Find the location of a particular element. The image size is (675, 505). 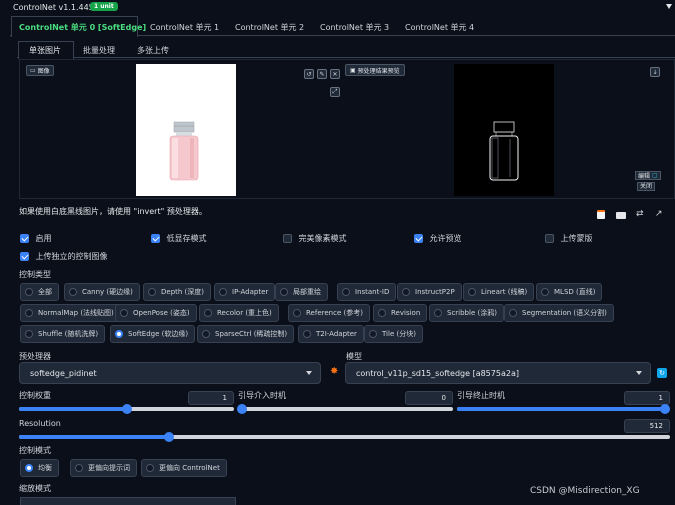

expand-icon: ⤢ is located at coordinates (335, 92).